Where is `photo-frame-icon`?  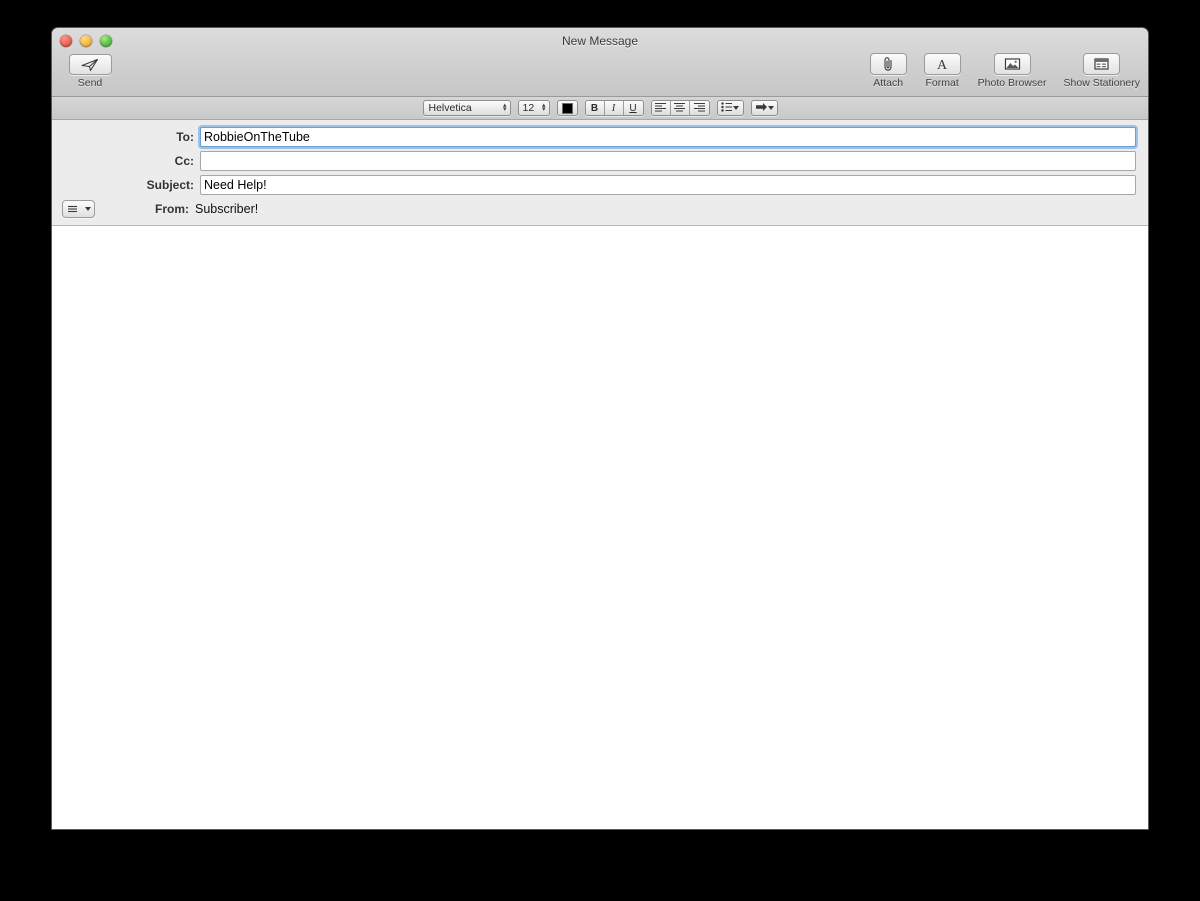
photo-frame-icon is located at coordinates (1012, 64).